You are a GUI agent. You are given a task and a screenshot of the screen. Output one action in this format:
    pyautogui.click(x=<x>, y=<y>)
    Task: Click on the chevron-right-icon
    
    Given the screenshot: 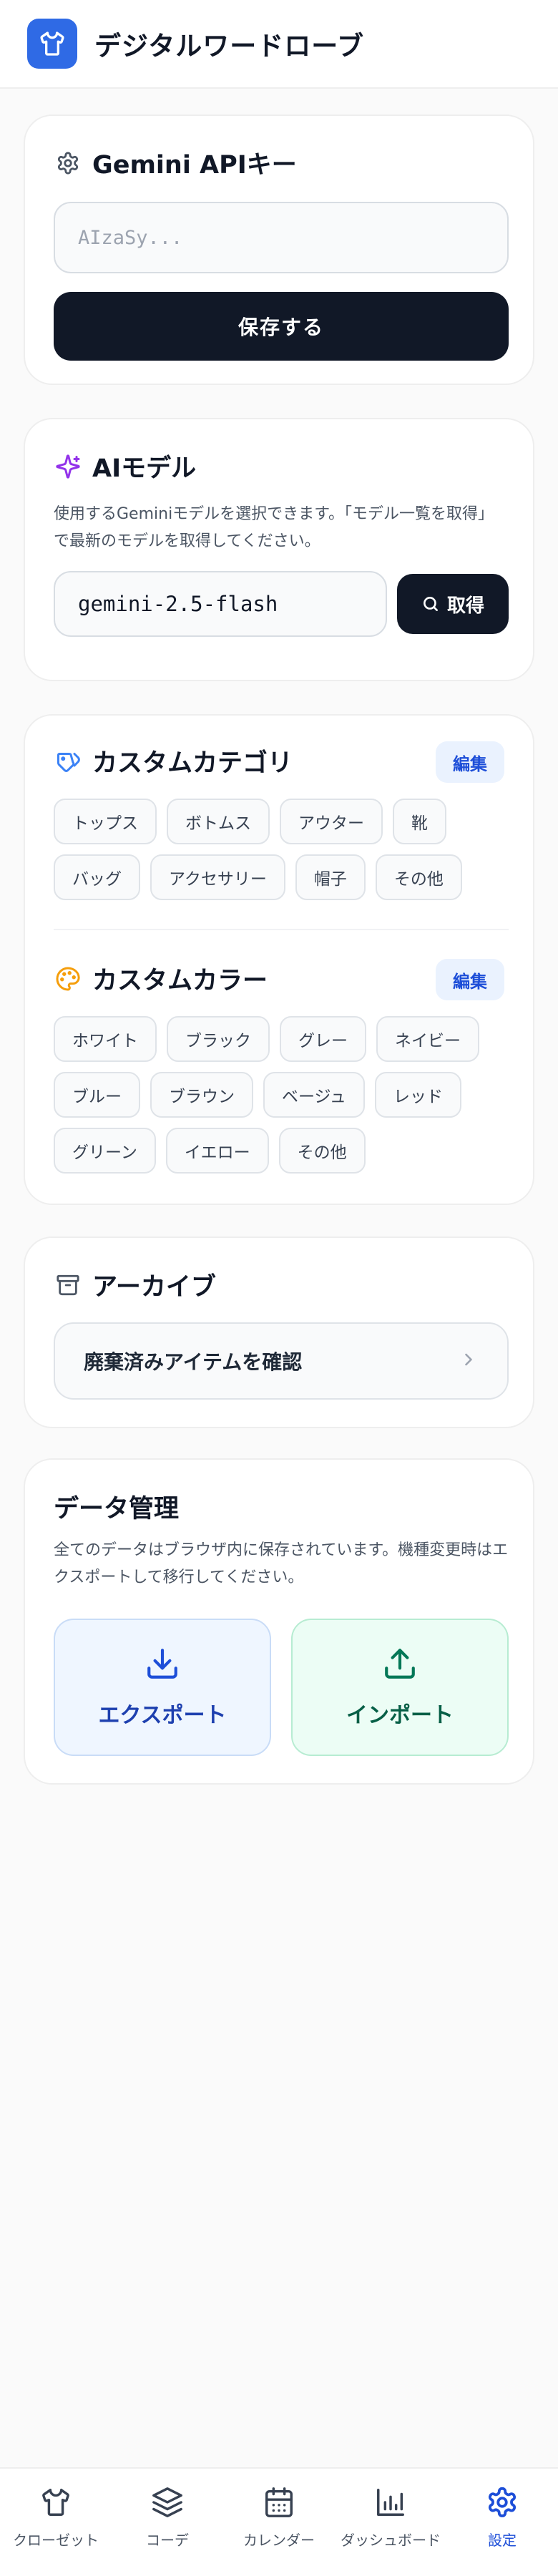 What is the action you would take?
    pyautogui.click(x=469, y=1361)
    